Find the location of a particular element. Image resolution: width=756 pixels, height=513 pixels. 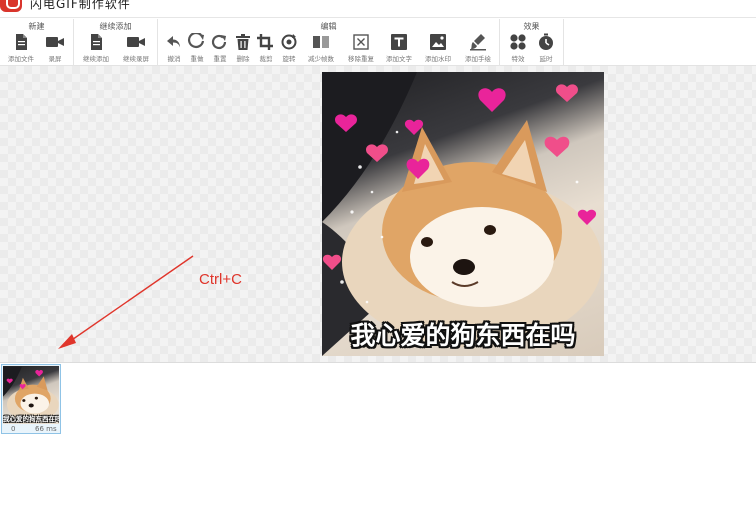

thumbnail-caption: 我心爱的狗东西在吗 is located at coordinates (31, 419).